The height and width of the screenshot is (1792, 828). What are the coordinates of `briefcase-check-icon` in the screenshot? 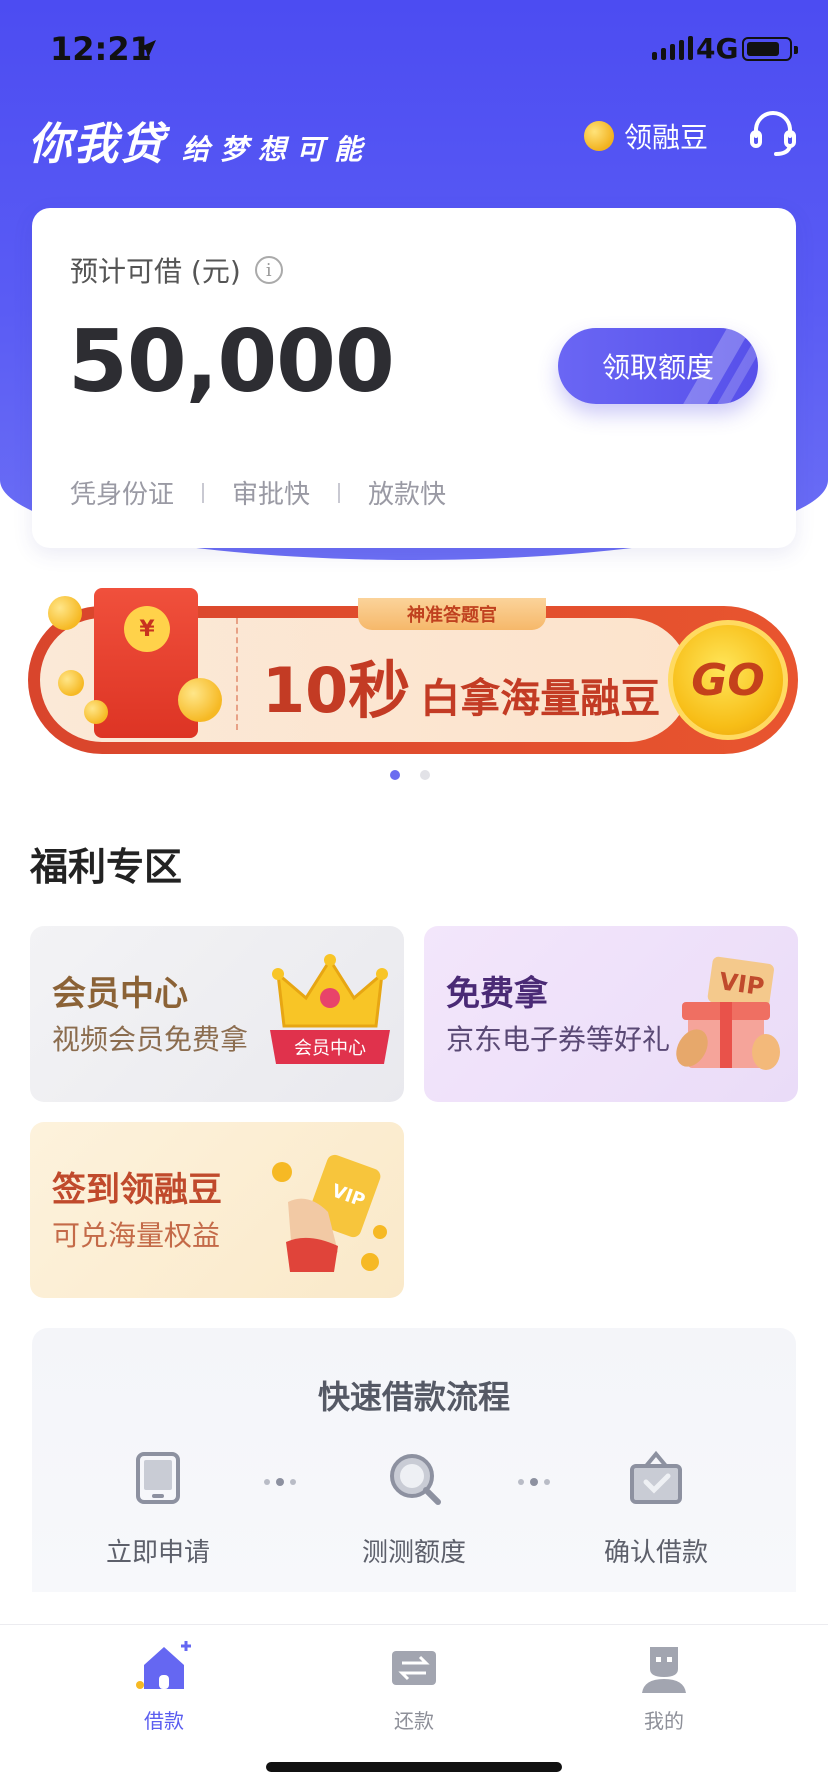 It's located at (656, 1477).